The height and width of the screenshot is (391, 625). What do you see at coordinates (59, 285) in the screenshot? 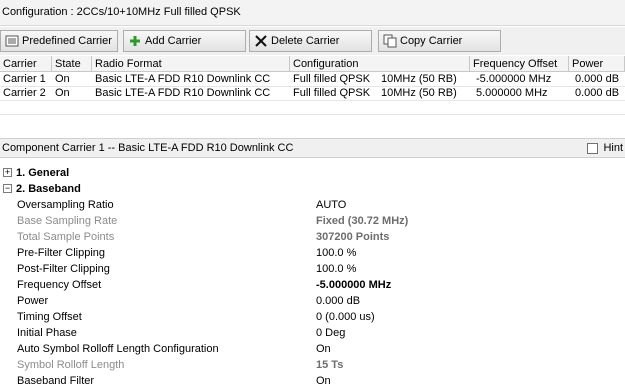
I see `property-name: Frequency Offset` at bounding box center [59, 285].